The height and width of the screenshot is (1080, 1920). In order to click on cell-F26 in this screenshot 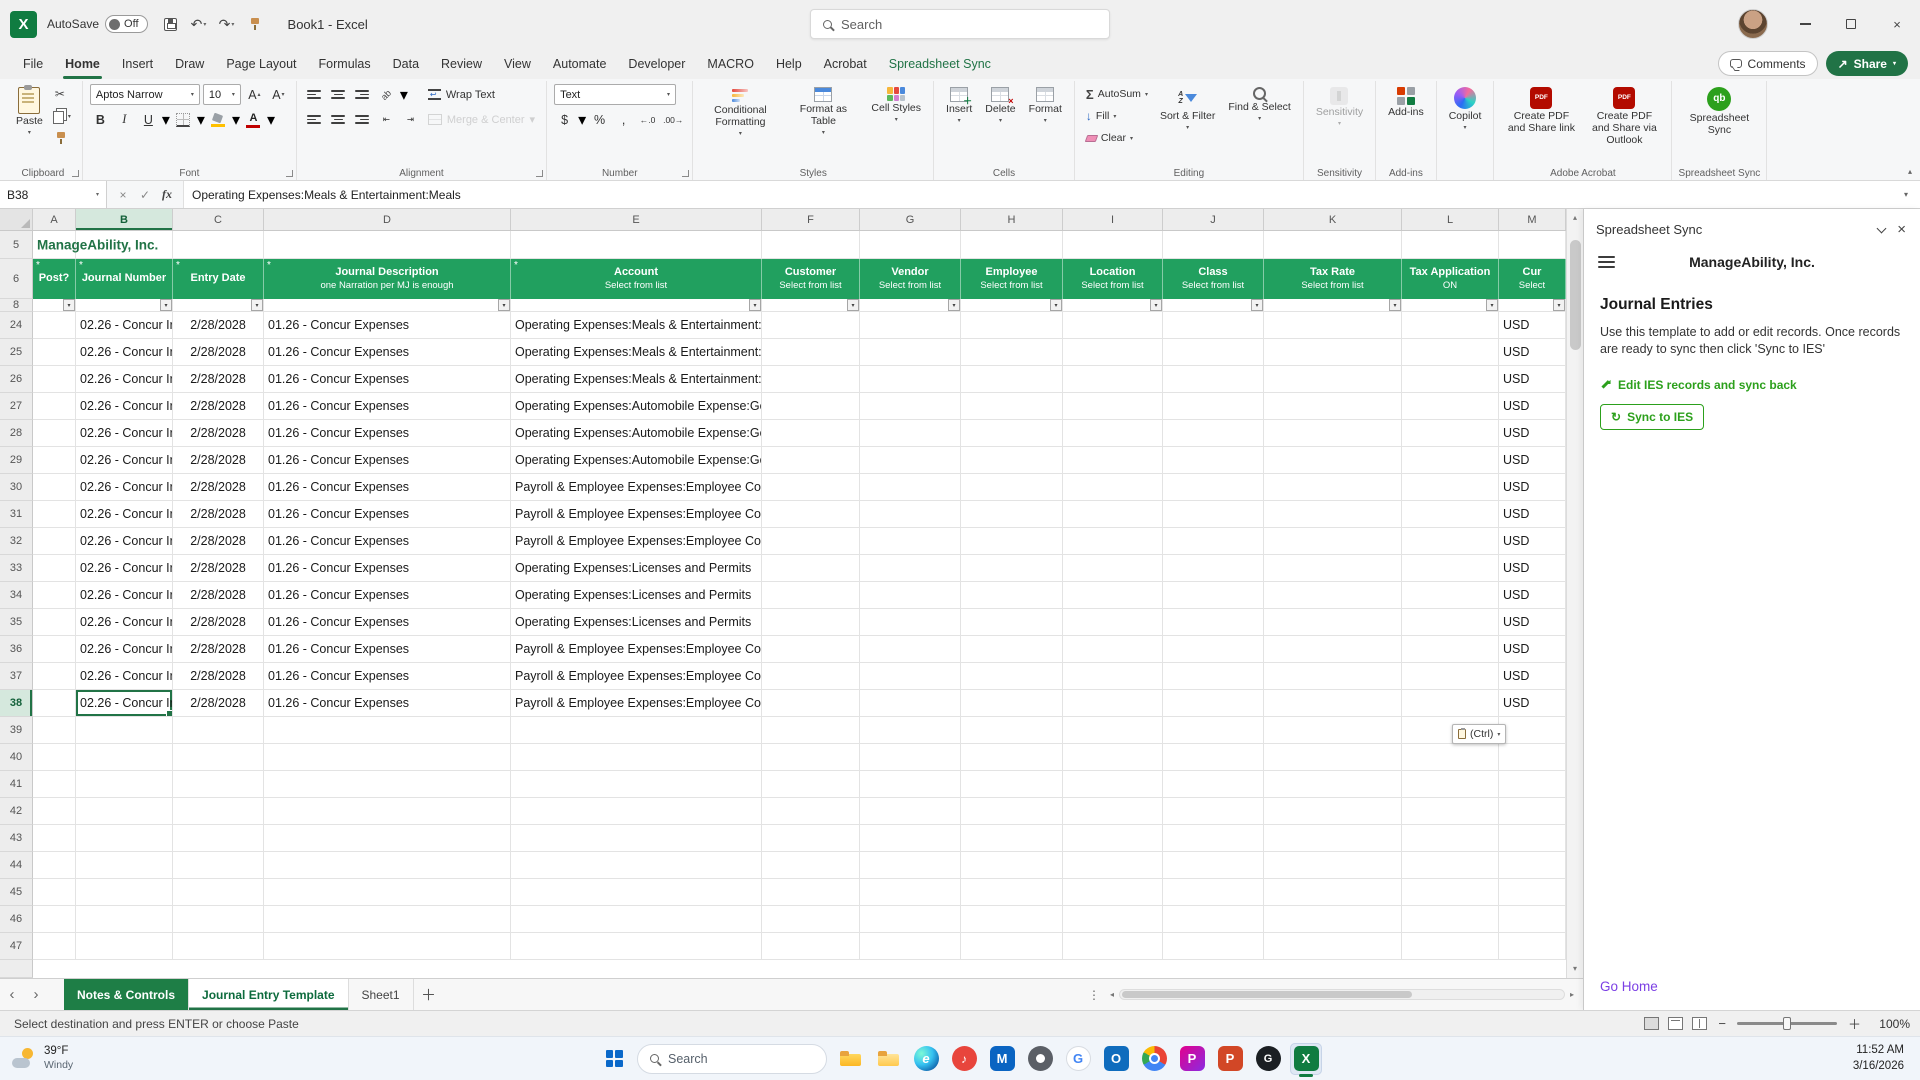, I will do `click(811, 379)`.